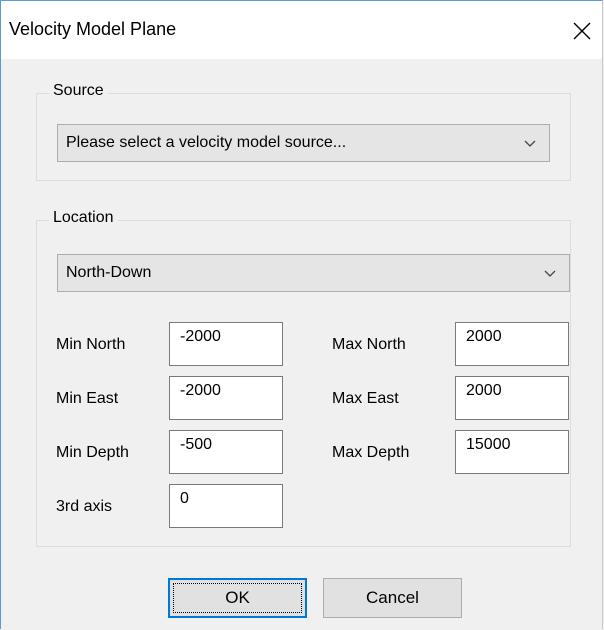  What do you see at coordinates (109, 272) in the screenshot?
I see `location-dropdown-value: North-Down` at bounding box center [109, 272].